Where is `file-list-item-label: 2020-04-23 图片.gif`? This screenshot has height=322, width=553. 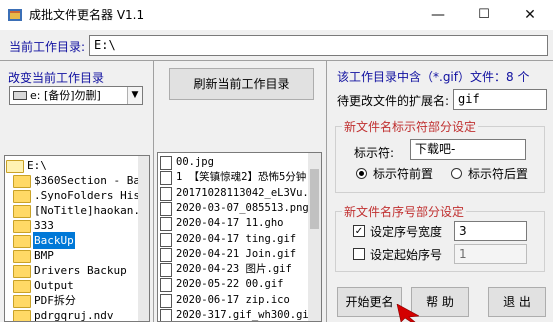 file-list-item-label: 2020-04-23 图片.gif is located at coordinates (234, 269).